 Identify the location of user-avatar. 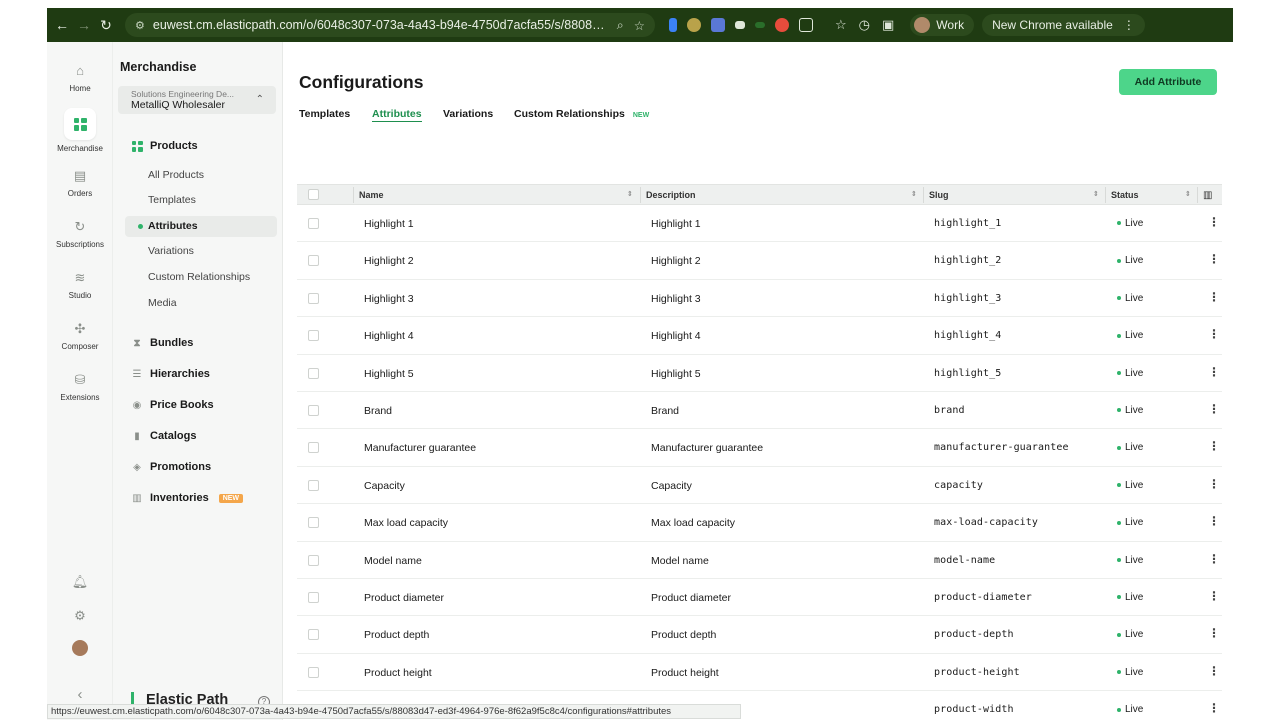
(80, 649).